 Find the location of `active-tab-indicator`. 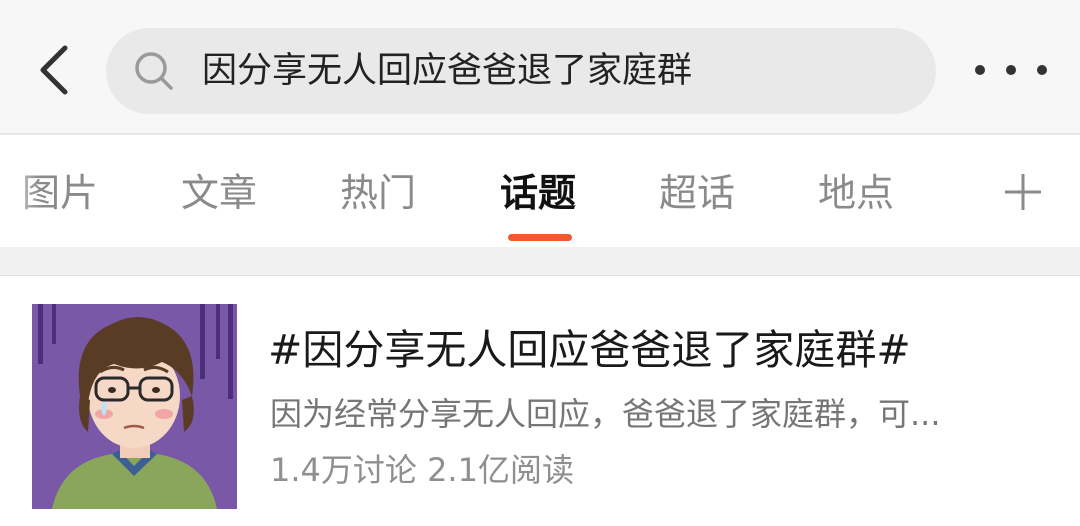

active-tab-indicator is located at coordinates (540, 237).